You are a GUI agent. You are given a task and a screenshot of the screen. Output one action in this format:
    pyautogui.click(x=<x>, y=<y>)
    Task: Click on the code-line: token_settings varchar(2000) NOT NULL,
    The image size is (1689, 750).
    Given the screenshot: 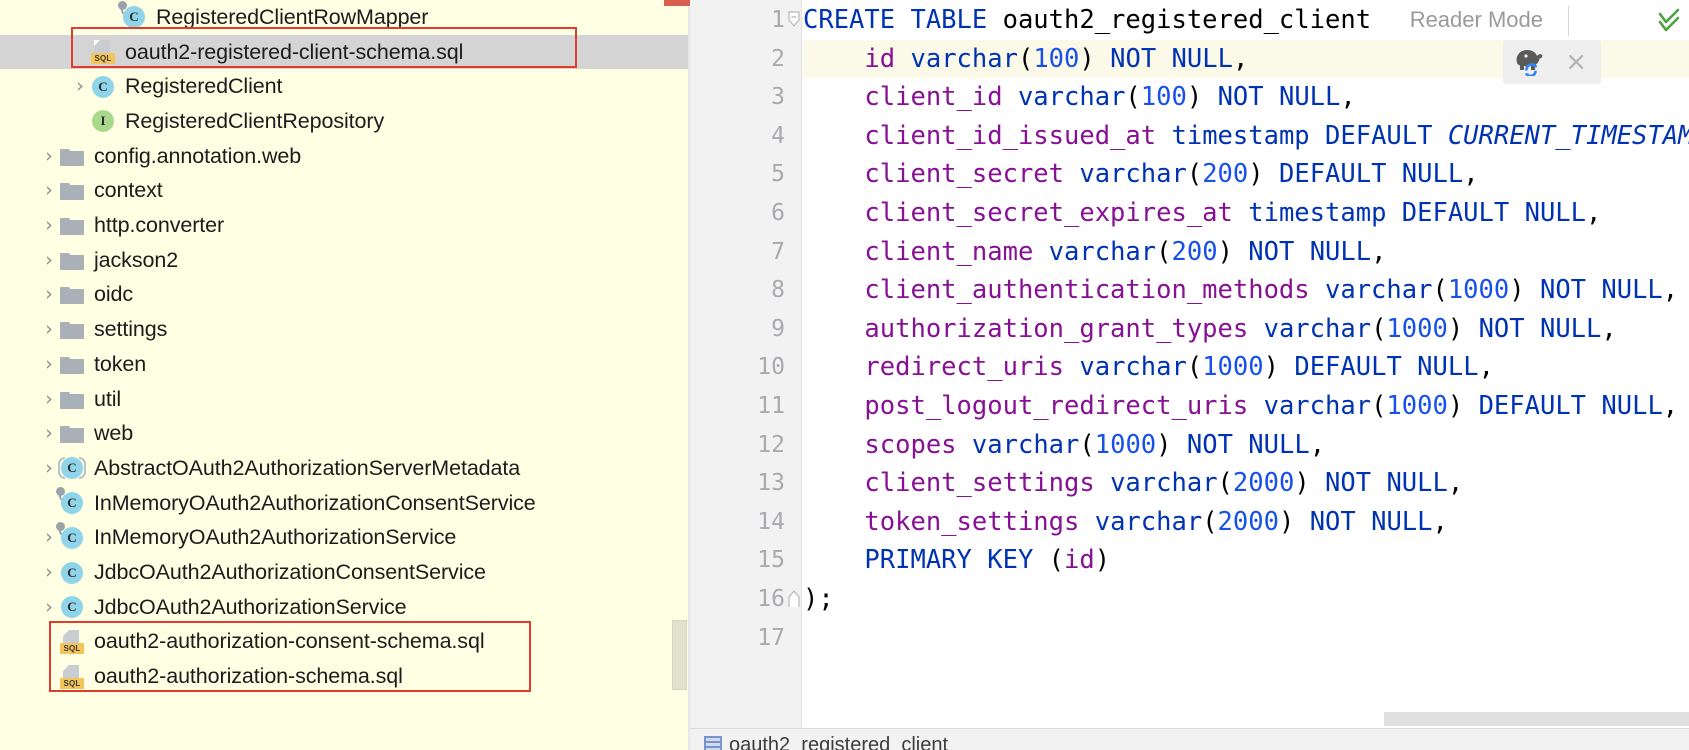 What is the action you would take?
    pyautogui.click(x=1125, y=522)
    